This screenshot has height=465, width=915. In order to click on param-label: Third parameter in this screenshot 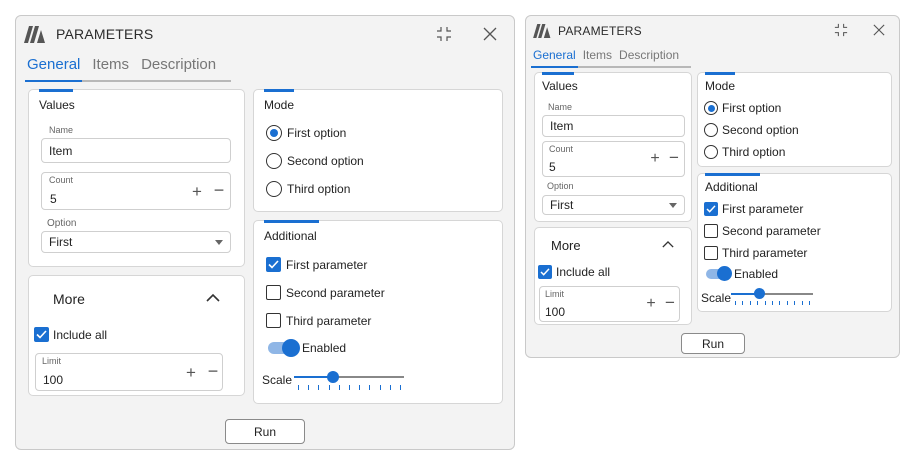, I will do `click(765, 253)`.